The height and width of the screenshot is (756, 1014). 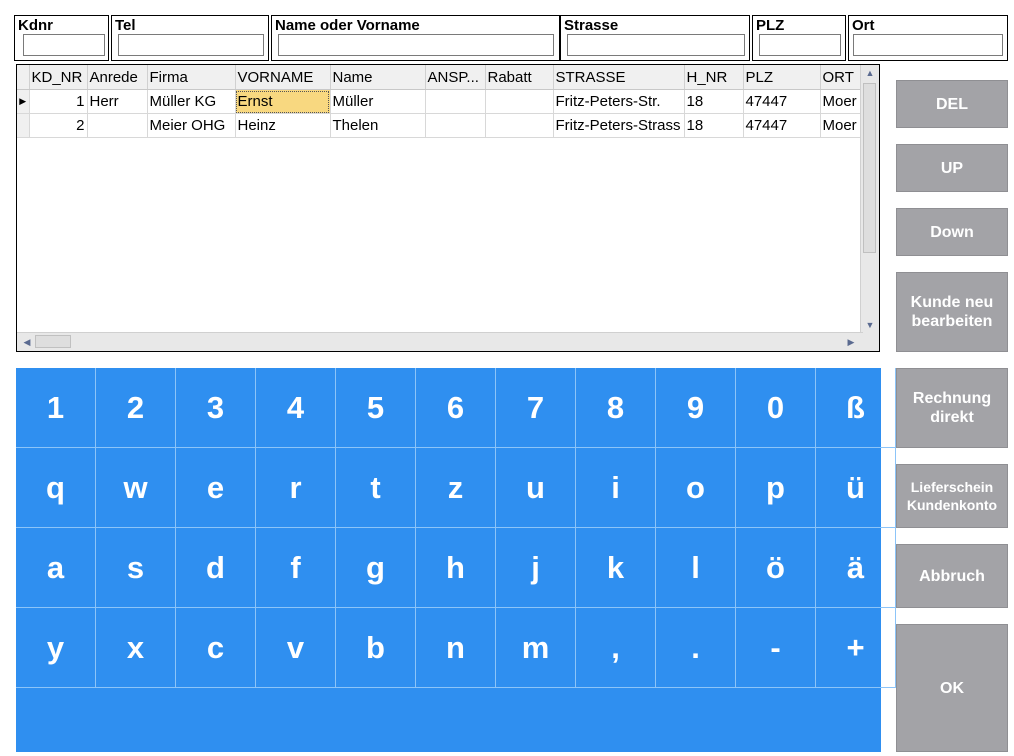 I want to click on keyboard-key: g, so click(x=376, y=568).